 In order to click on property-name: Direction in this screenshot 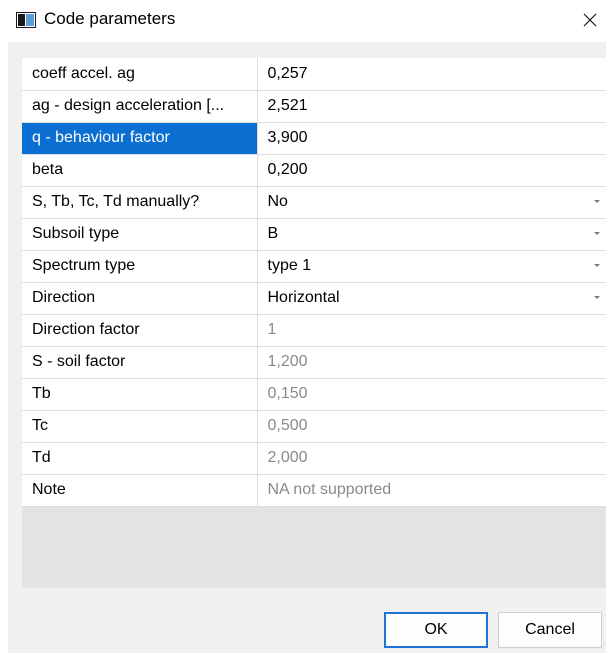, I will do `click(140, 298)`.